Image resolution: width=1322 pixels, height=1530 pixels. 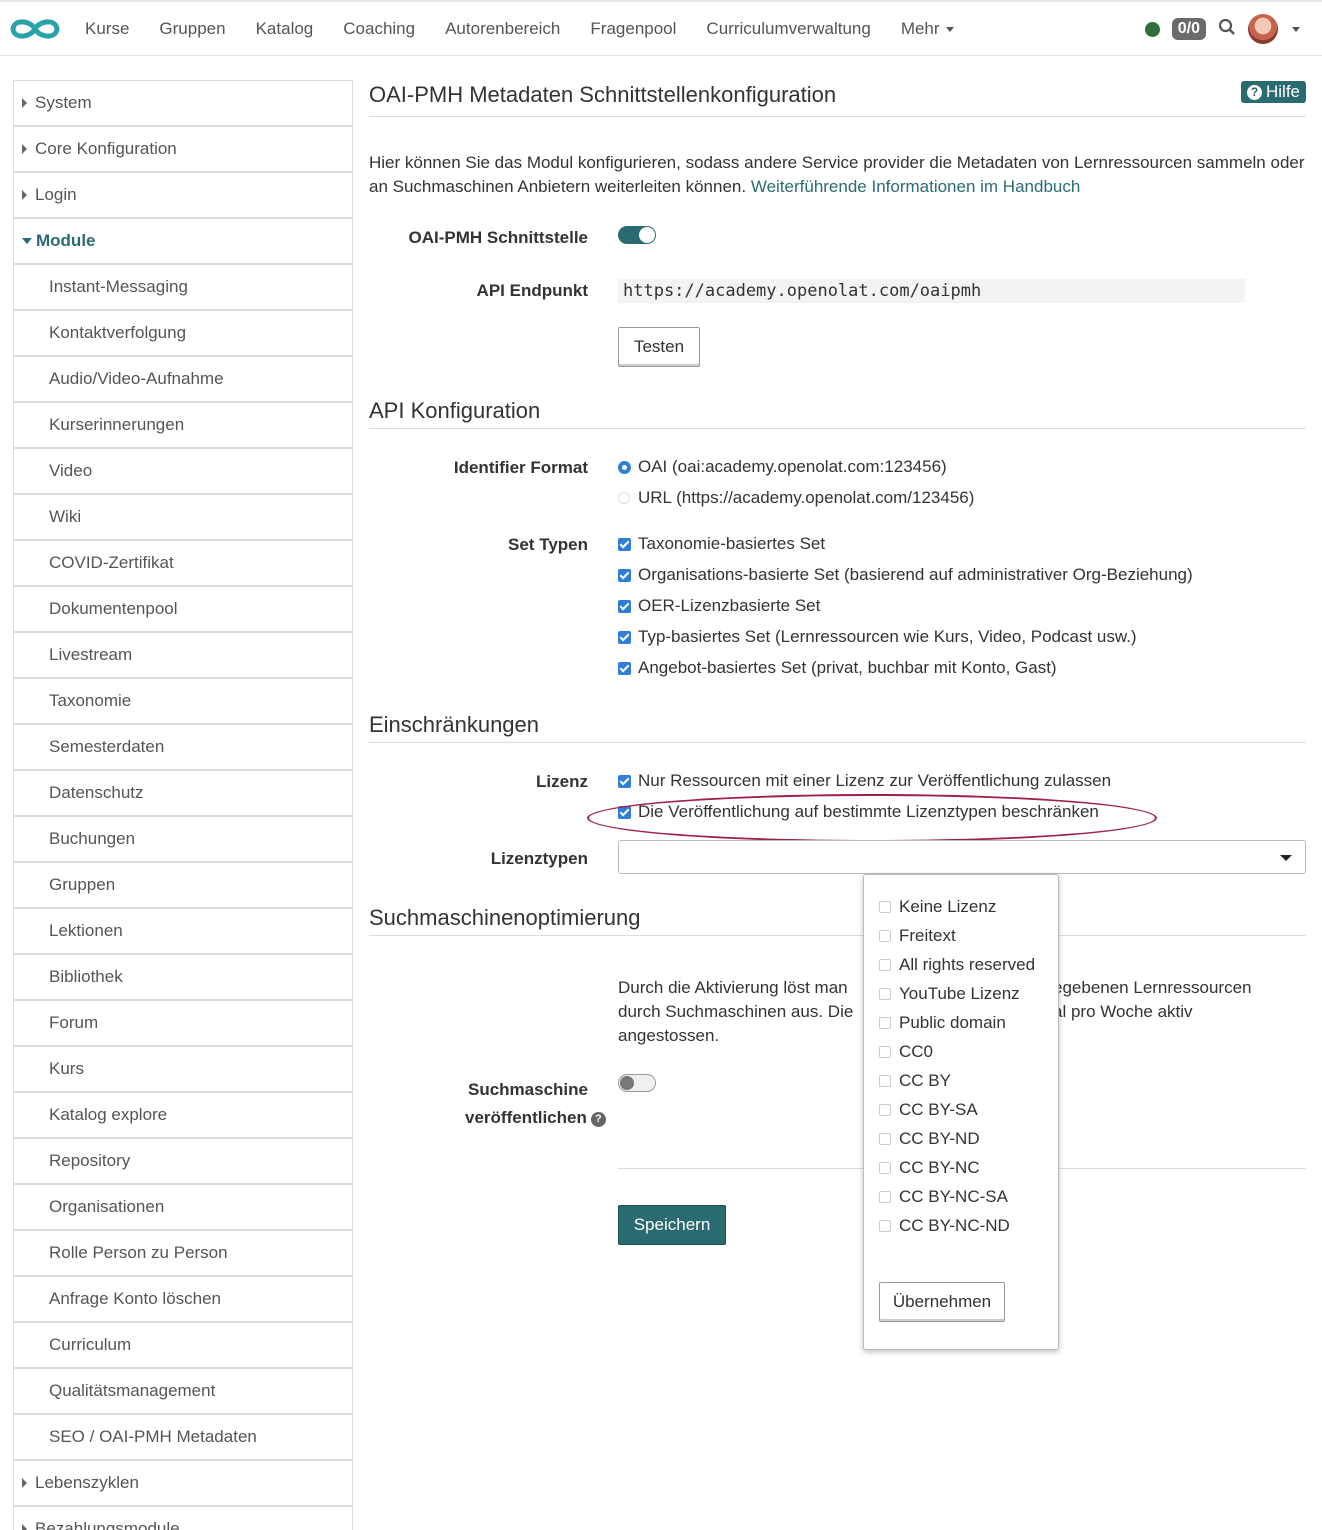 I want to click on radio-unselected-icon, so click(x=624, y=498).